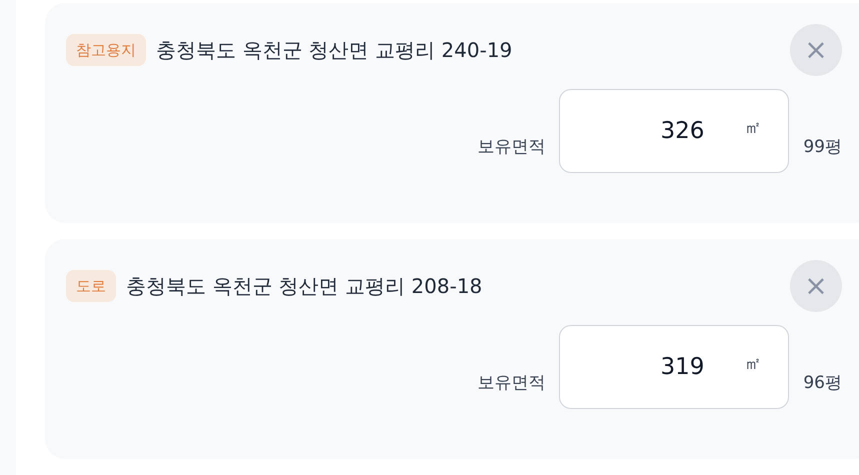 This screenshot has height=475, width=859. What do you see at coordinates (335, 50) in the screenshot?
I see `parcel-address: 충청북도 옥천군 청산면 교평리 240-19` at bounding box center [335, 50].